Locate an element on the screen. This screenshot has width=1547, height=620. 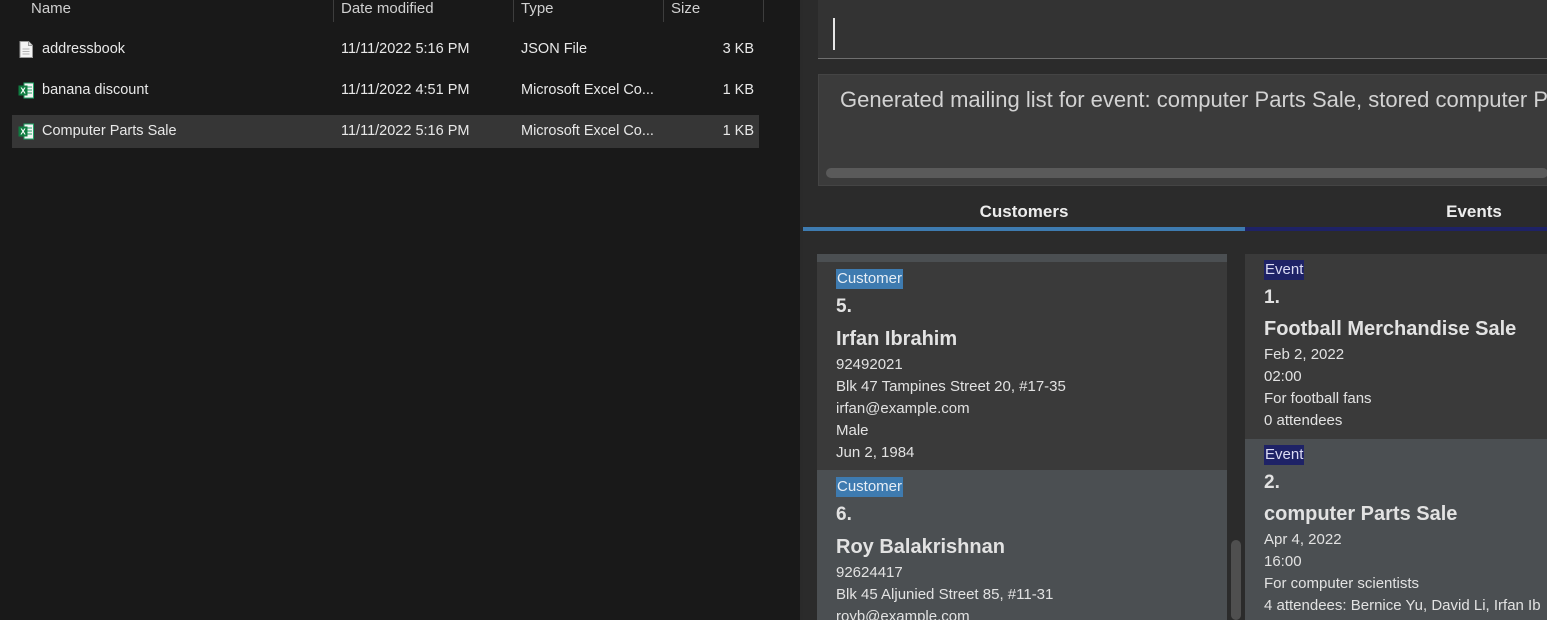
customer-phone: 92624417 is located at coordinates (869, 572).